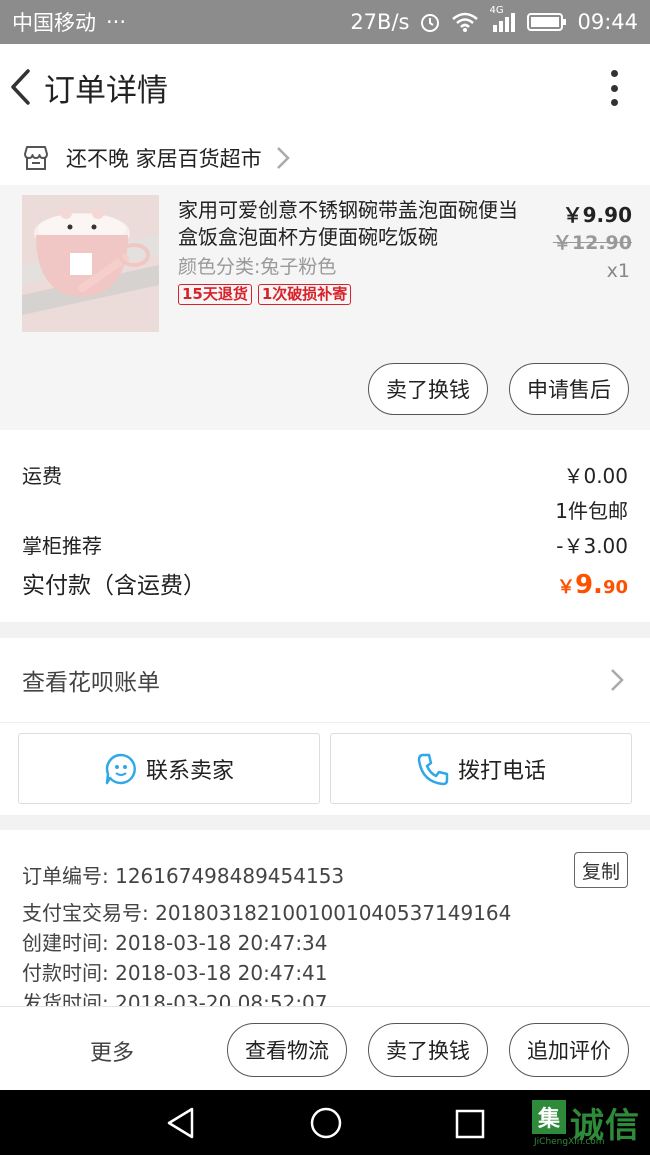  What do you see at coordinates (189, 771) in the screenshot?
I see `contact-seller-label: 联系卖家` at bounding box center [189, 771].